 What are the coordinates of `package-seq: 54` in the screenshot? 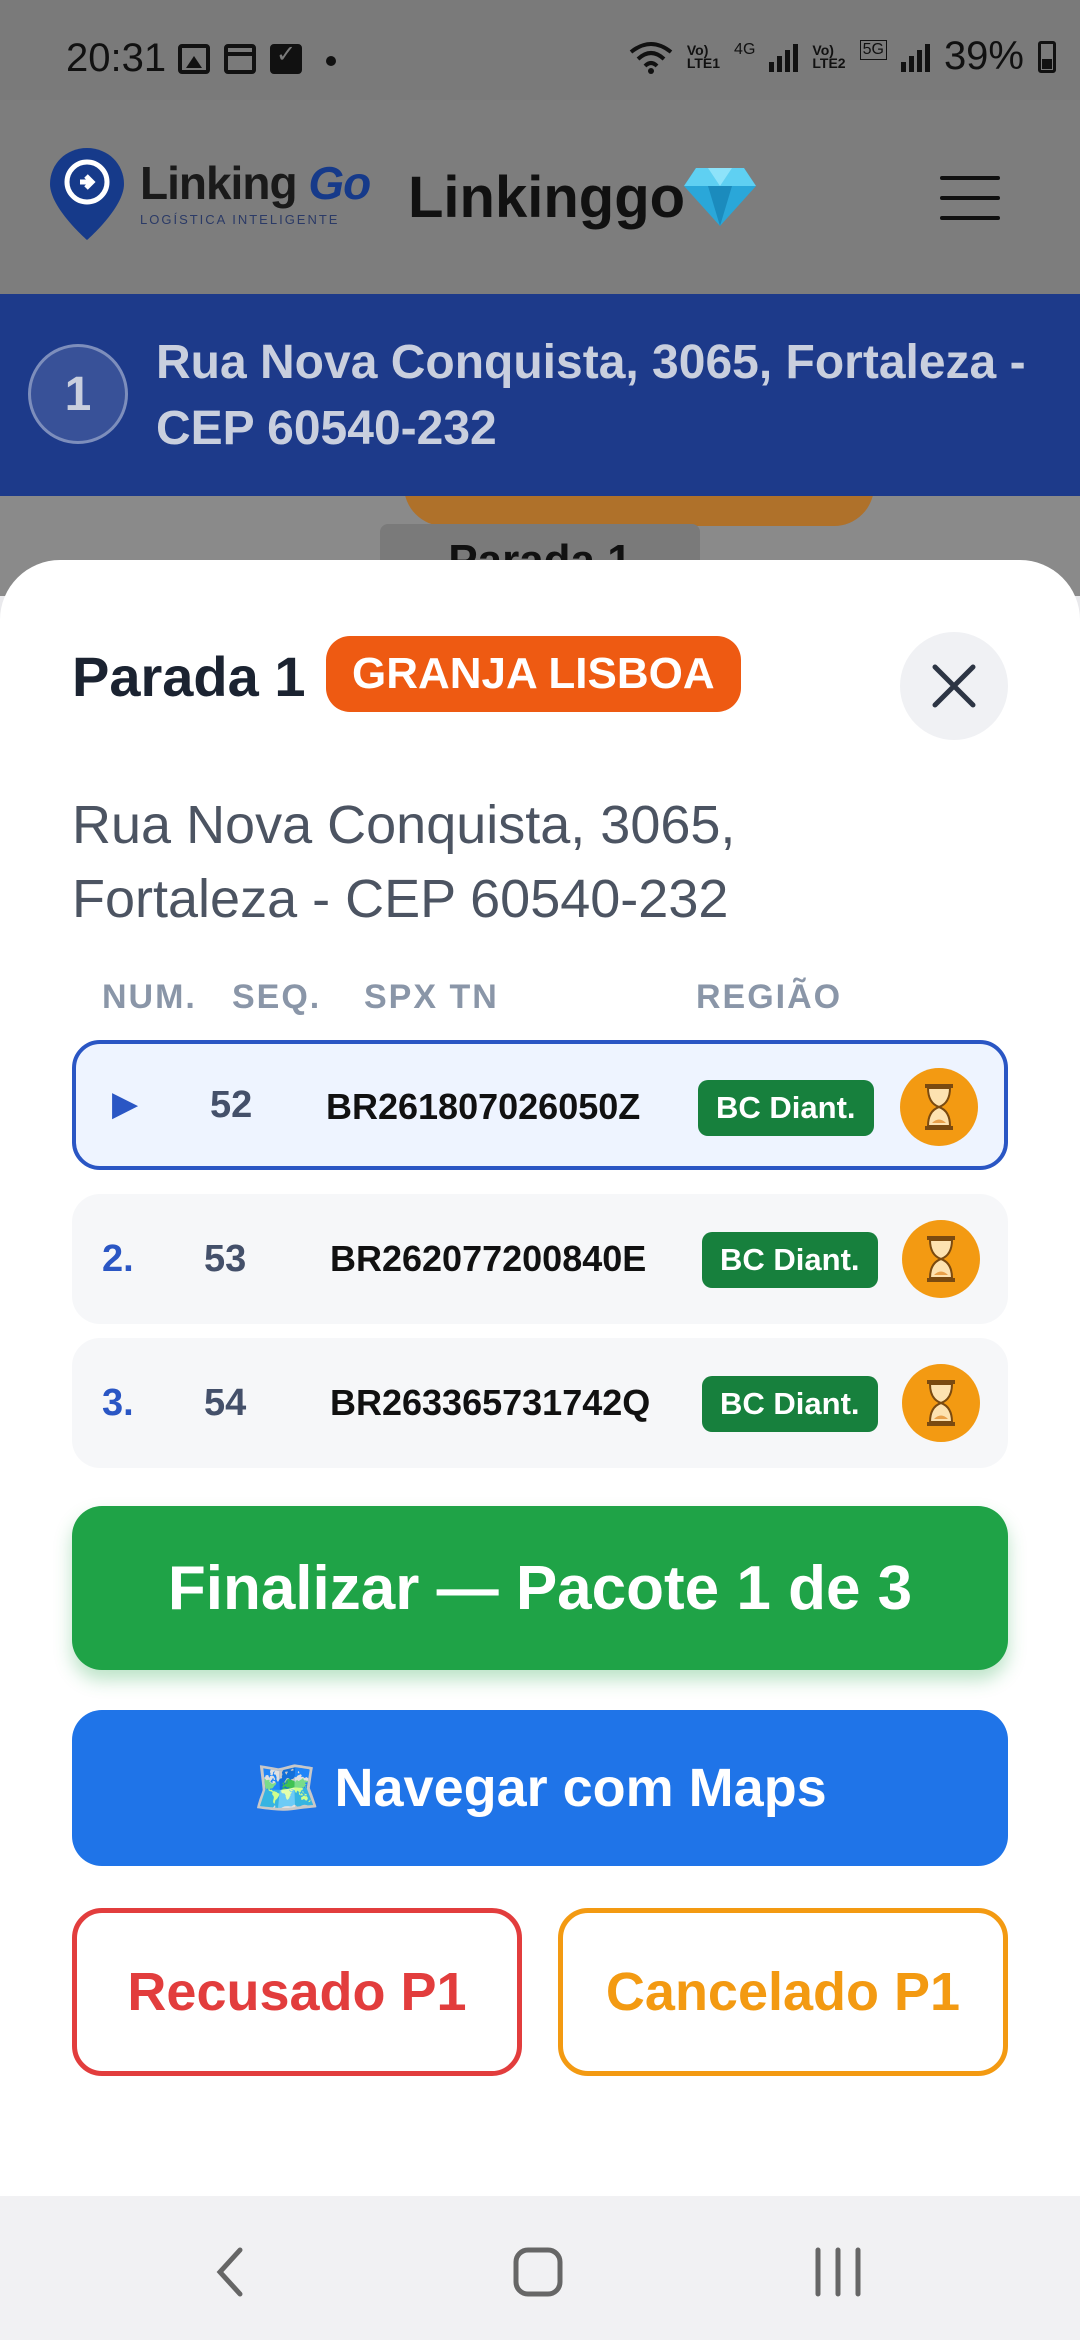 It's located at (225, 1403).